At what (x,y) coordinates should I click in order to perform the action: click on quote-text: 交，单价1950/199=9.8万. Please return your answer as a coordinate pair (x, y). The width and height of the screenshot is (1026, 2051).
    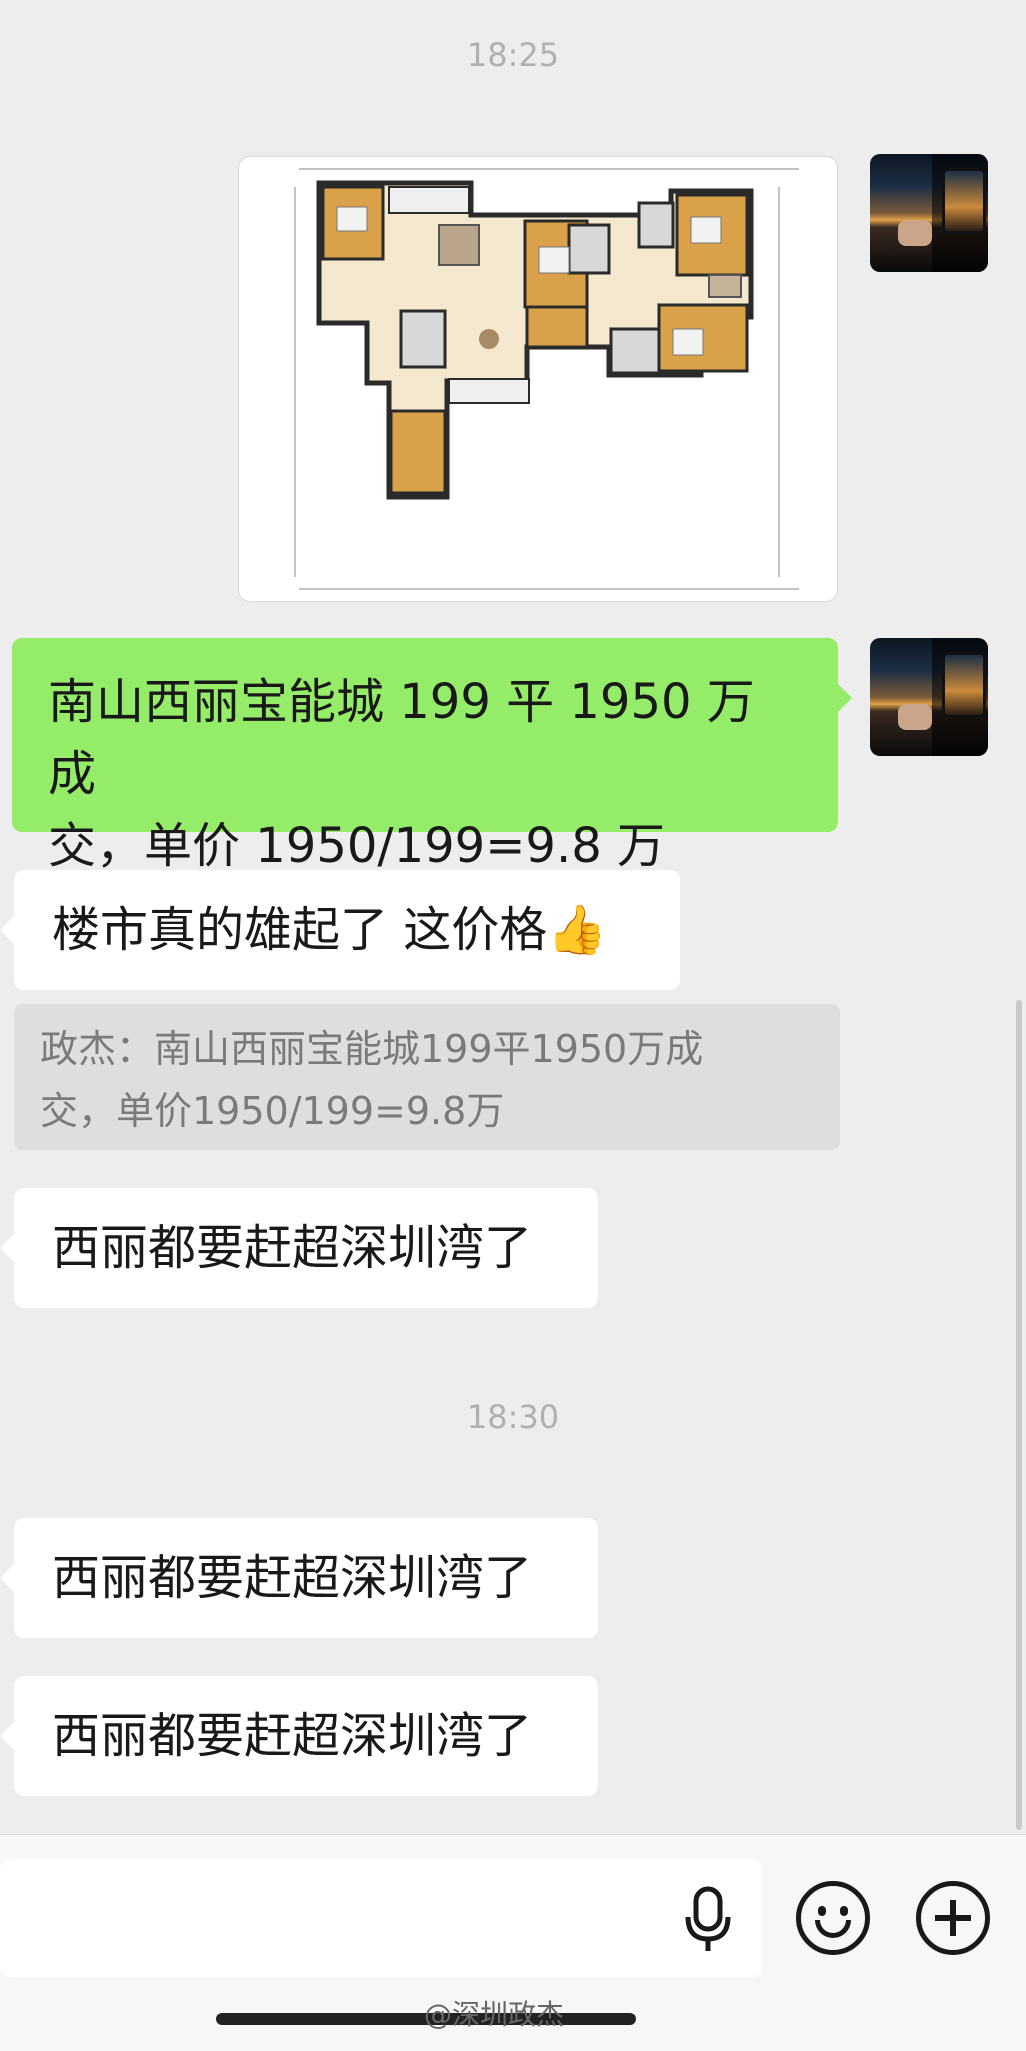
    Looking at the image, I should click on (272, 1111).